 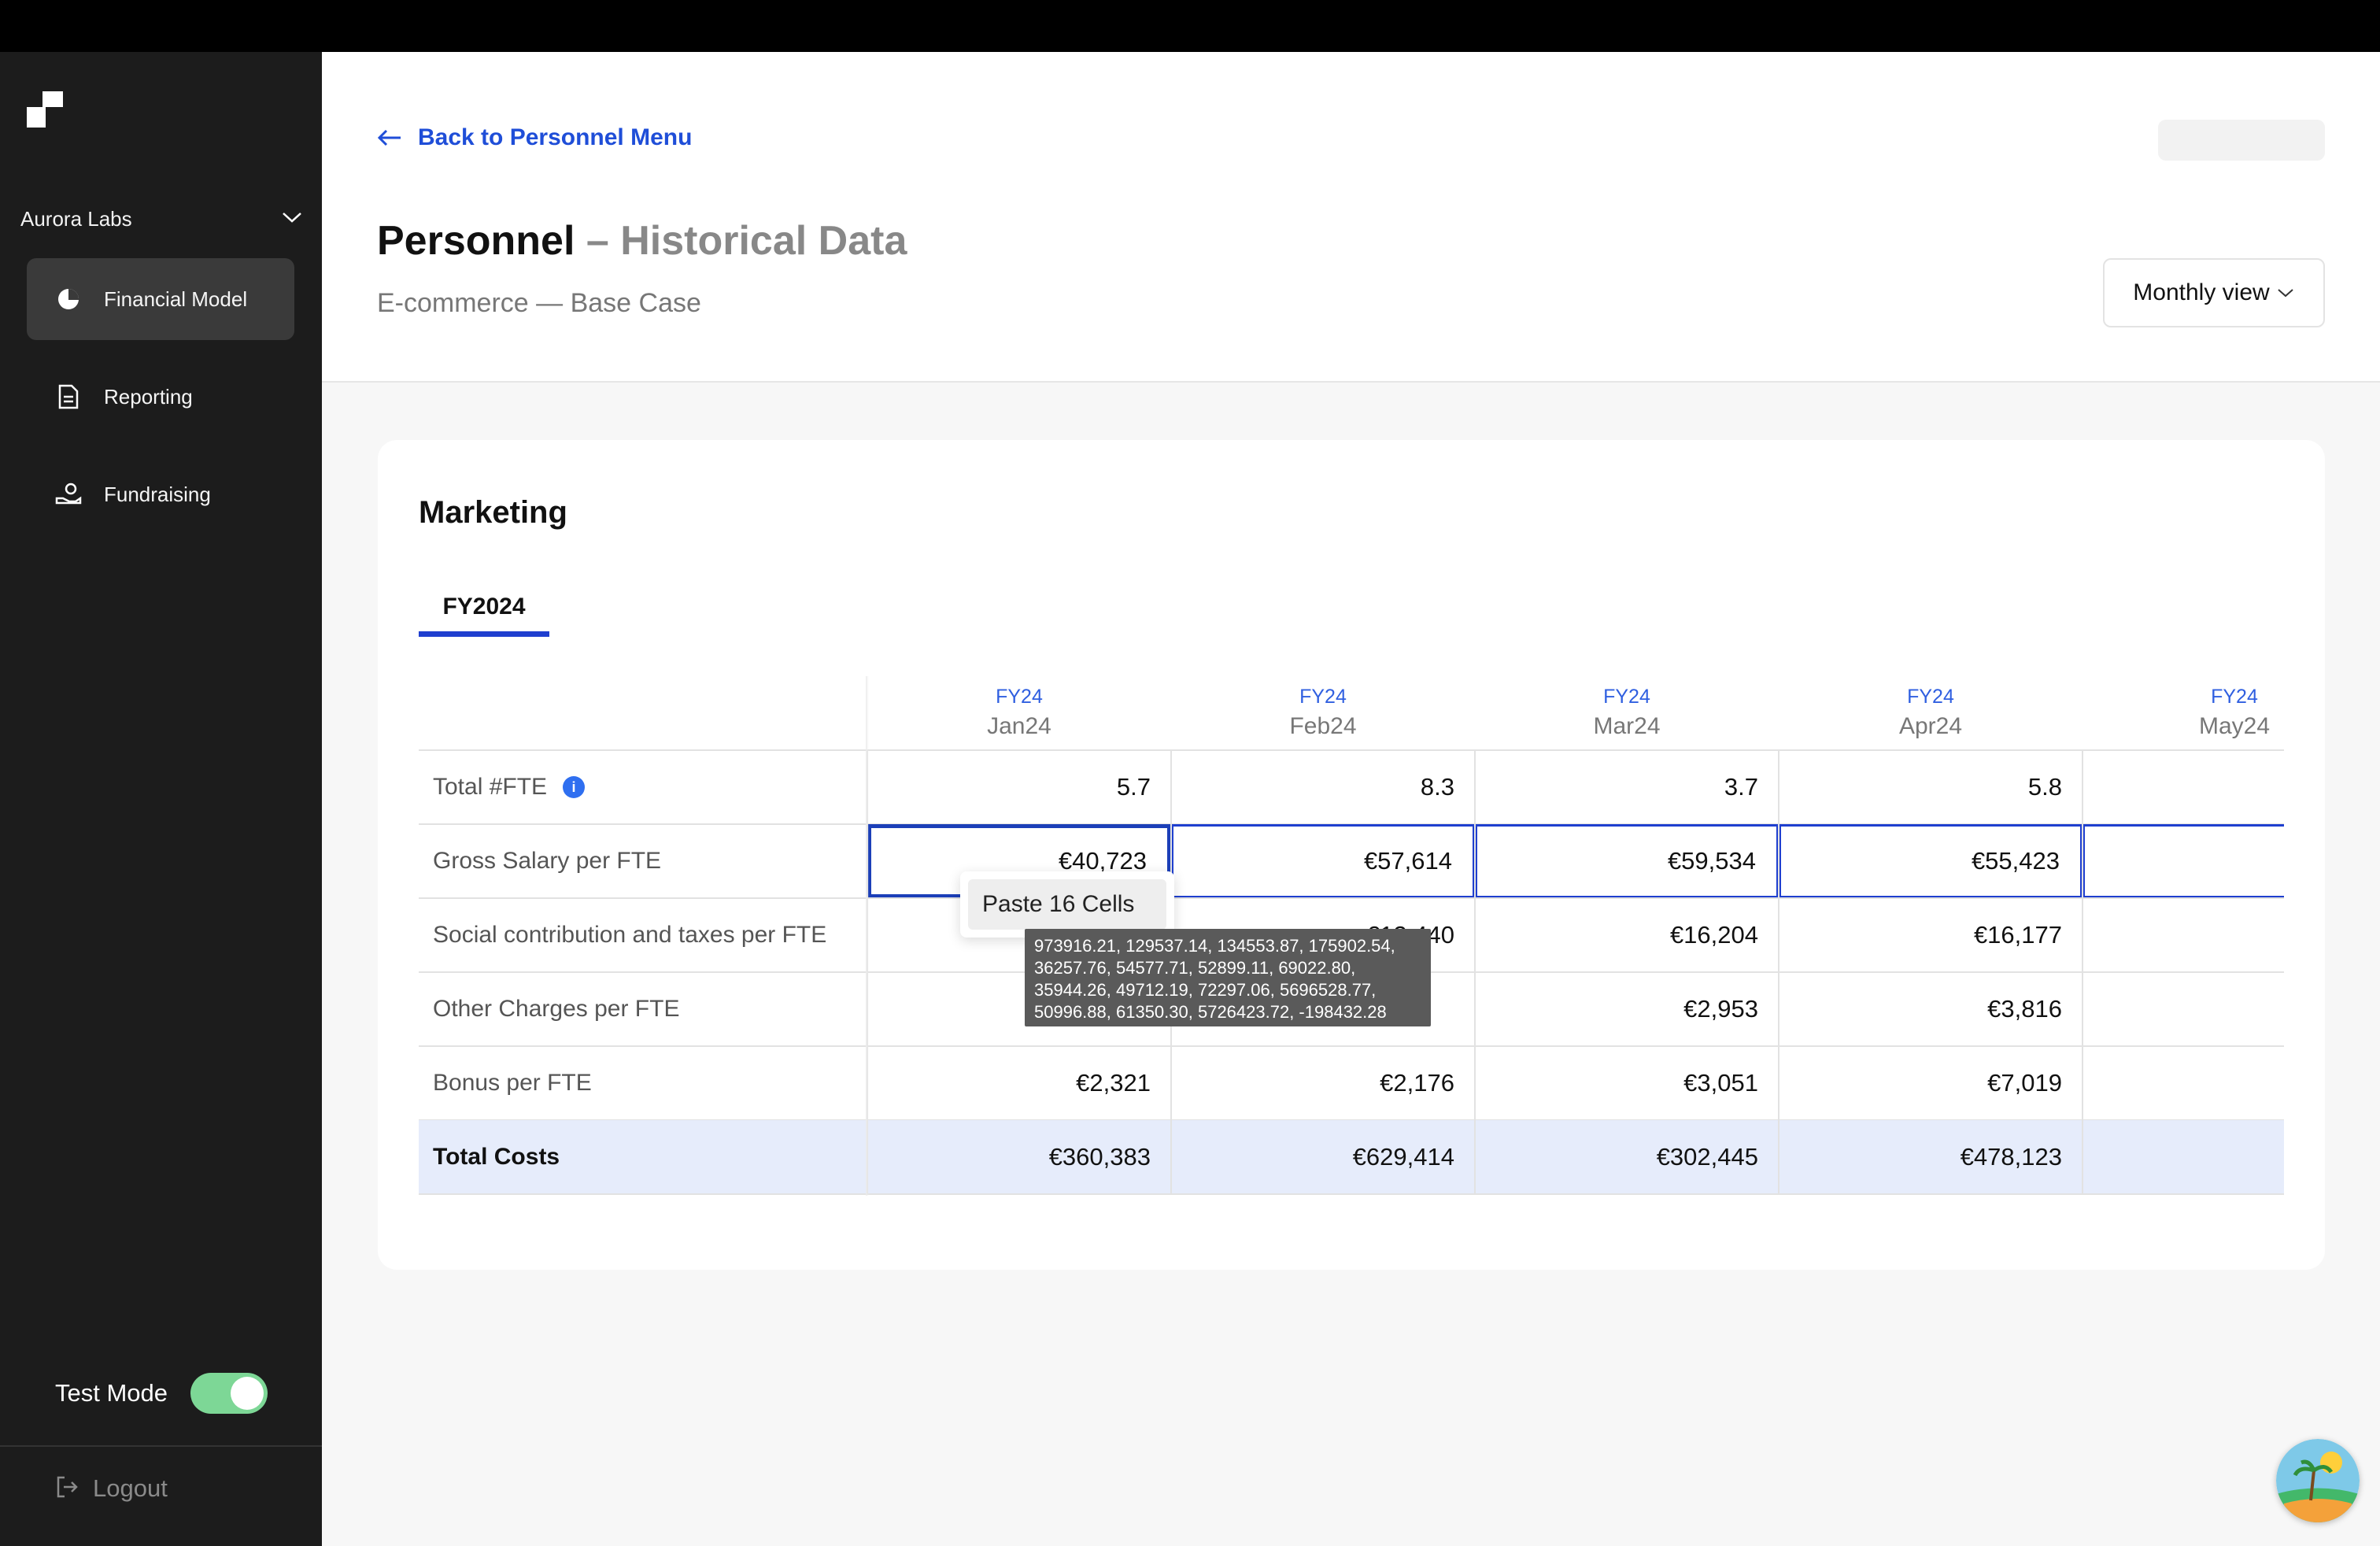 I want to click on table-row: Total #FTE i 5.78.33.75.88, so click(x=1351, y=787).